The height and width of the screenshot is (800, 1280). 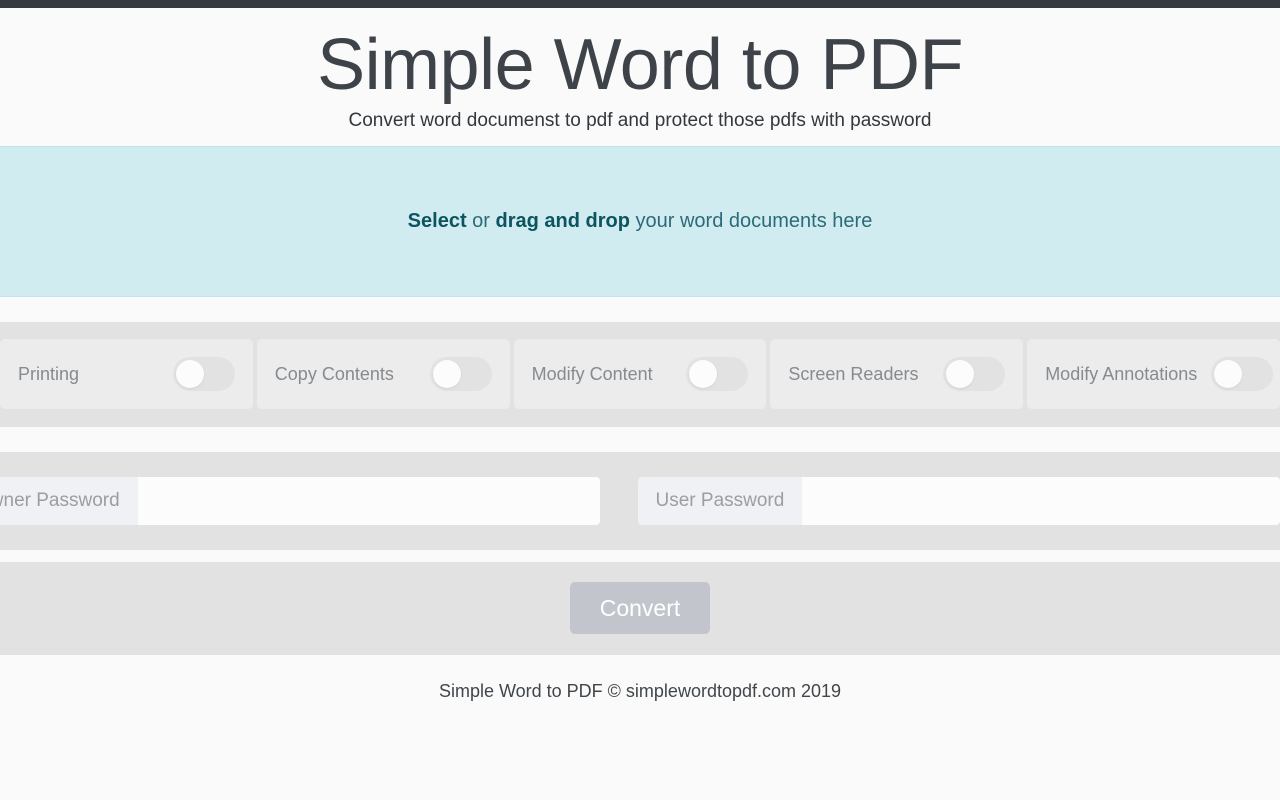 I want to click on page-title: Simple Word to PDF, so click(x=640, y=65).